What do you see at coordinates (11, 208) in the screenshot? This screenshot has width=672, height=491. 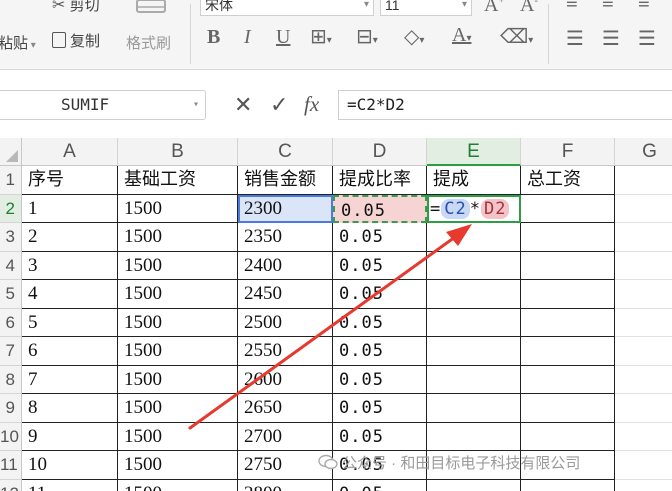 I see `row-header-2: 2` at bounding box center [11, 208].